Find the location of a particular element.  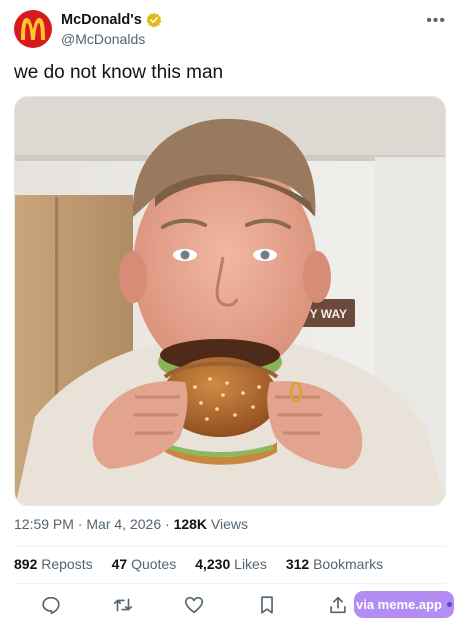

quotes-label: Quotes is located at coordinates (154, 564).